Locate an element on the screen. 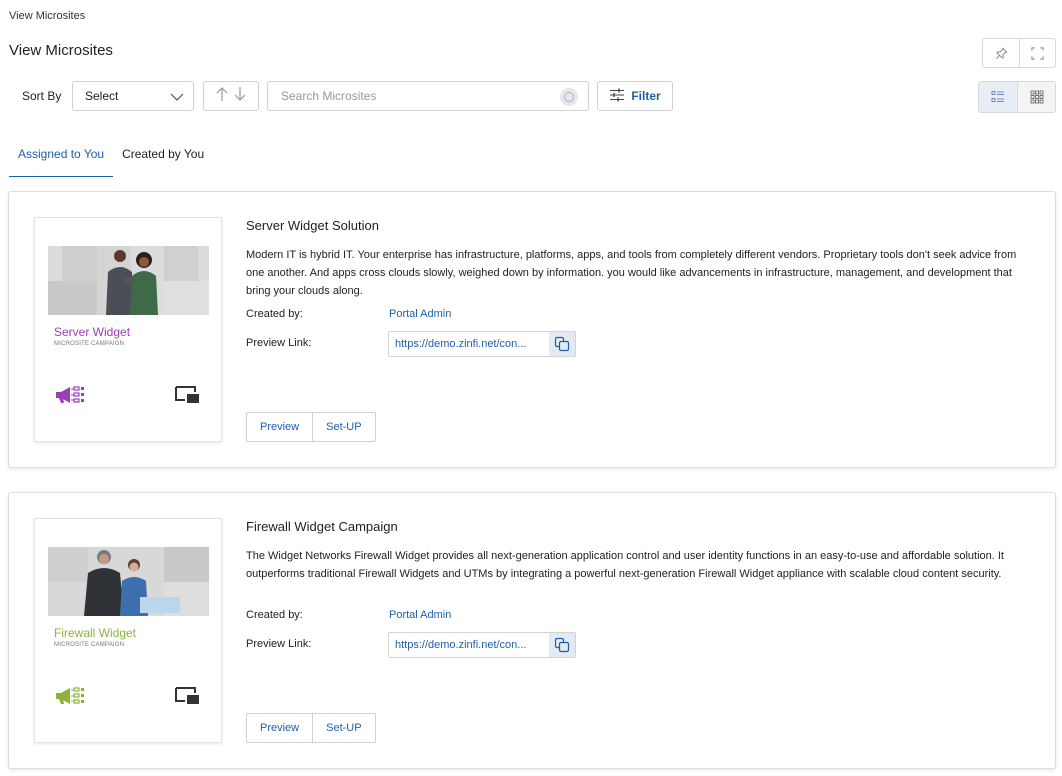 The width and height of the screenshot is (1062, 776). view-toggle is located at coordinates (1017, 97).